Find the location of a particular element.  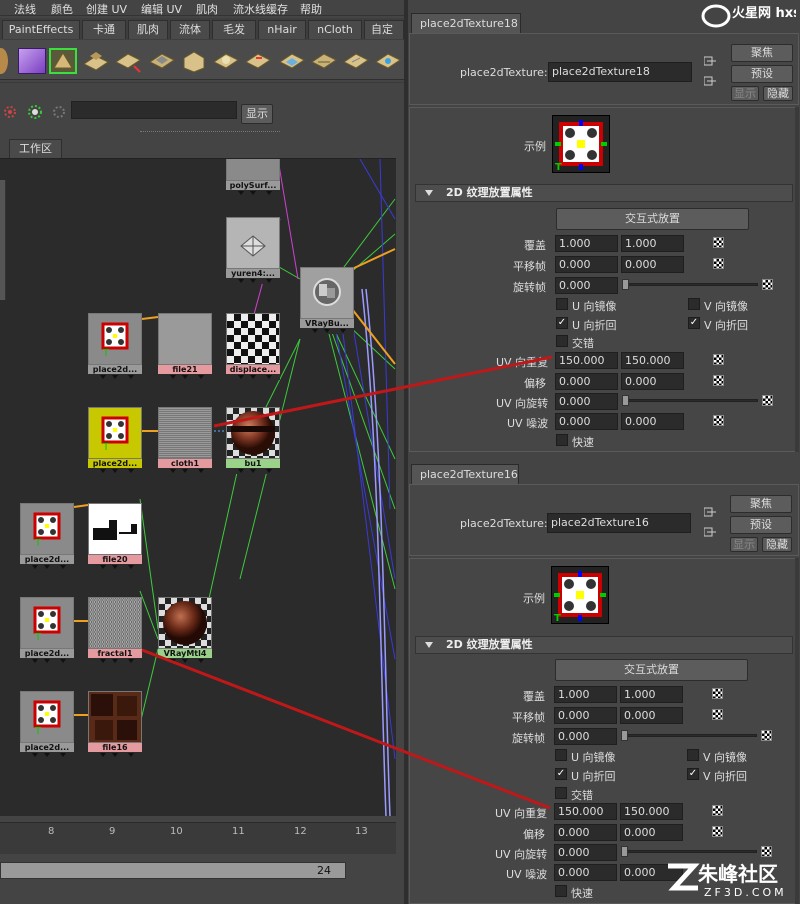

menu-pipeline-cache: 流水线缓存 is located at coordinates (260, 9).